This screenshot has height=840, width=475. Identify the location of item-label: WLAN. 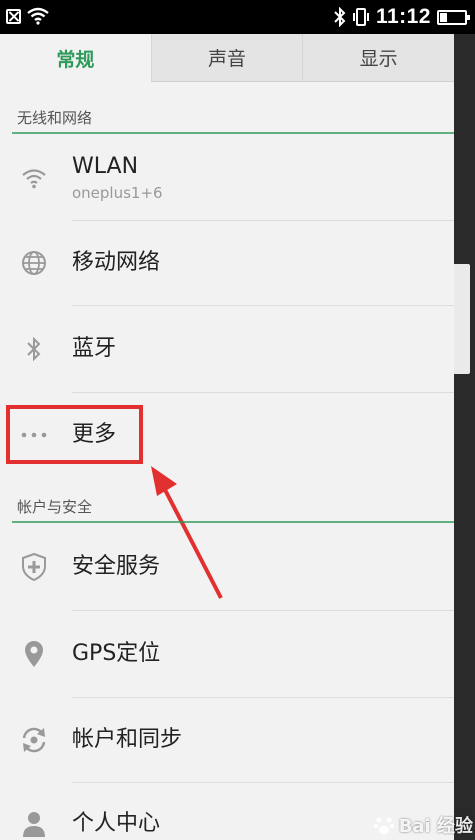
(105, 166).